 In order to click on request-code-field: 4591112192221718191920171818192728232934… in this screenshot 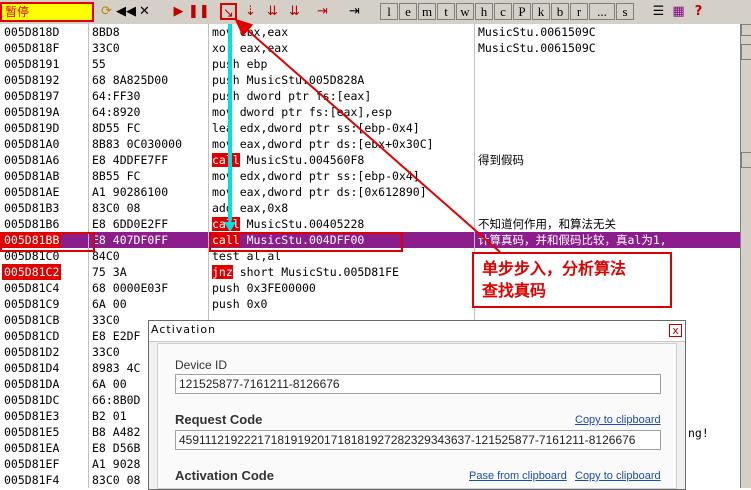, I will do `click(418, 440)`.